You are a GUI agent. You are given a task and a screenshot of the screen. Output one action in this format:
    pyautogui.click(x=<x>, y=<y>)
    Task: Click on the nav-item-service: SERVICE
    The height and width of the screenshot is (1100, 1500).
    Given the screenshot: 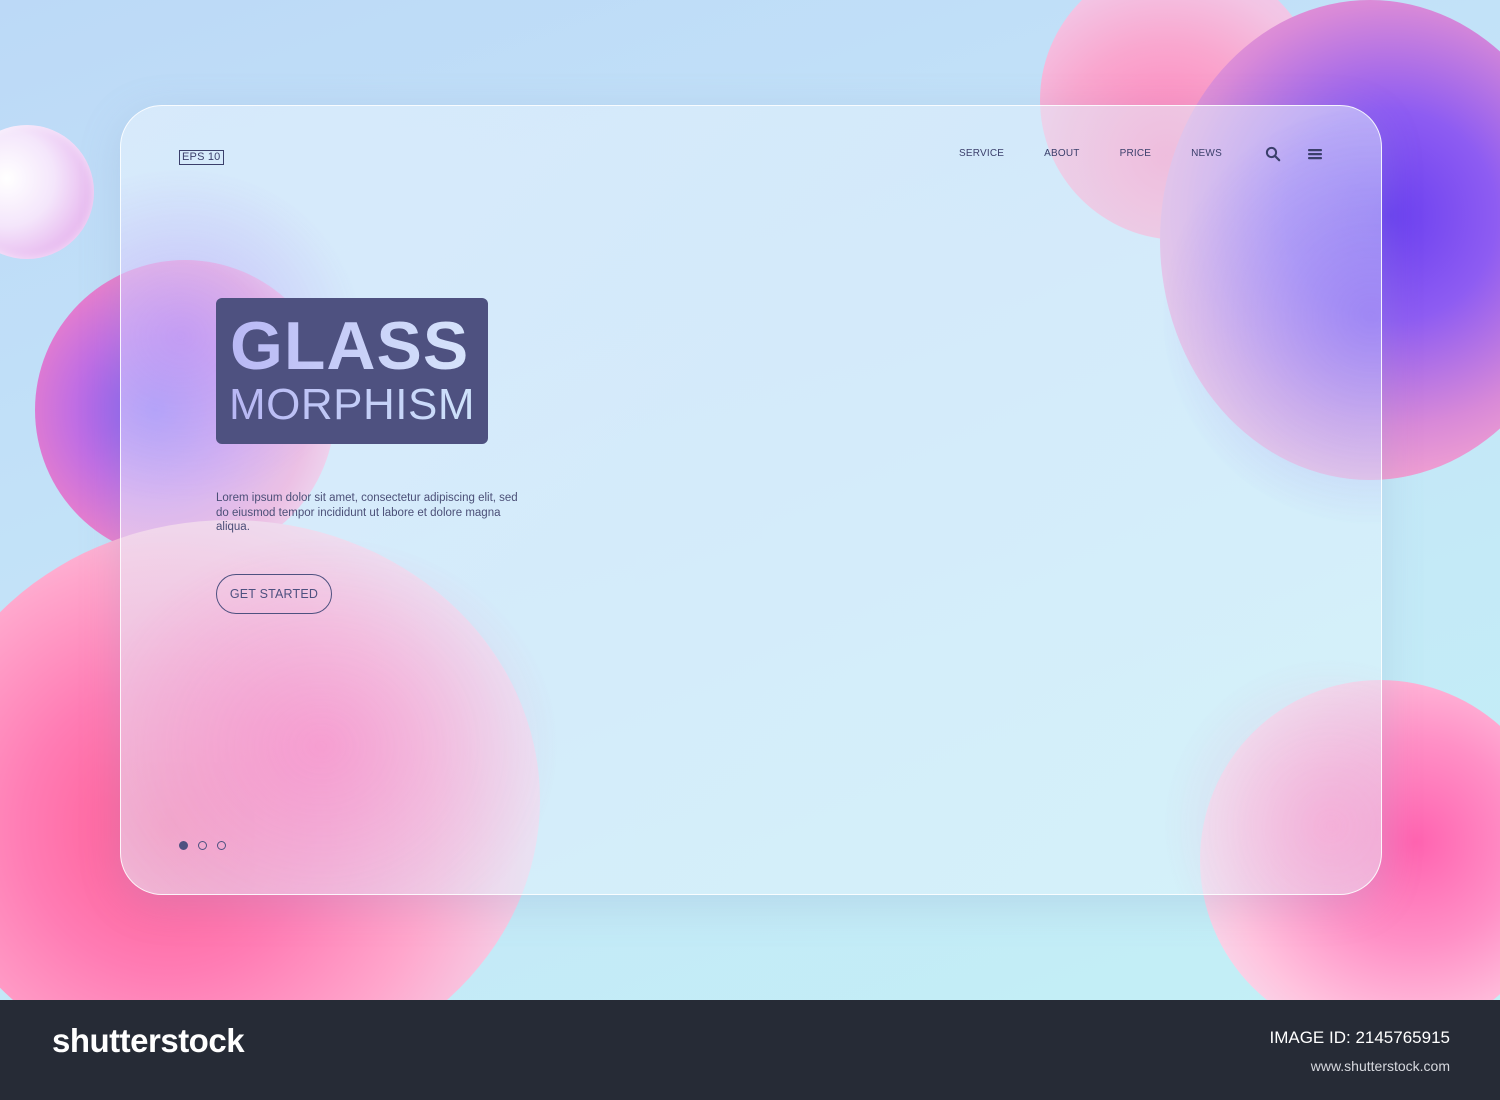 What is the action you would take?
    pyautogui.click(x=981, y=153)
    